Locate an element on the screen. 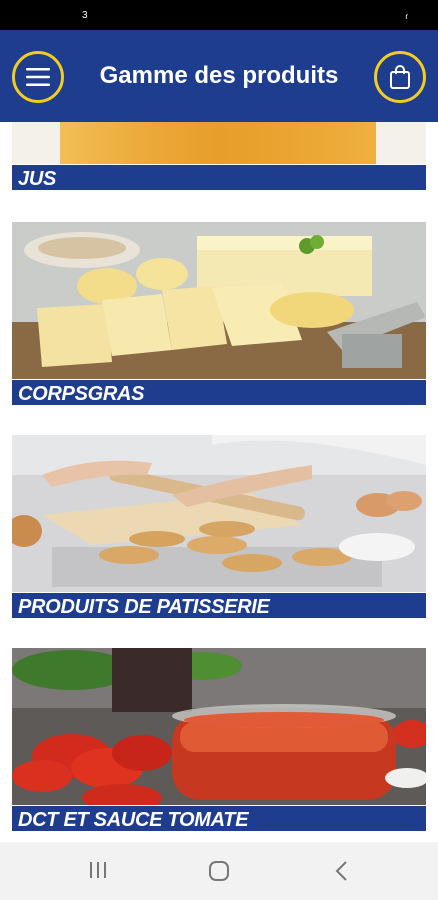 The height and width of the screenshot is (900, 438). status-bar: 3 r is located at coordinates (219, 15).